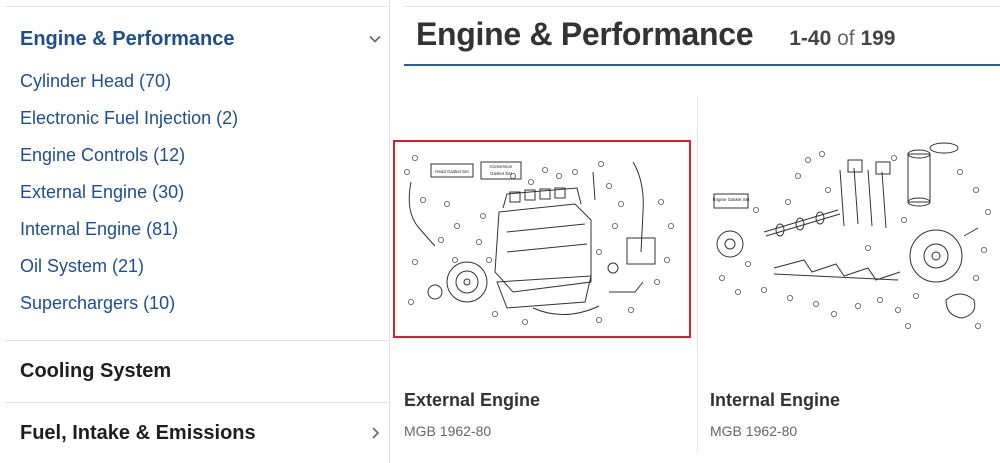  I want to click on section-engine-performance: Engine & Performance, so click(201, 39).